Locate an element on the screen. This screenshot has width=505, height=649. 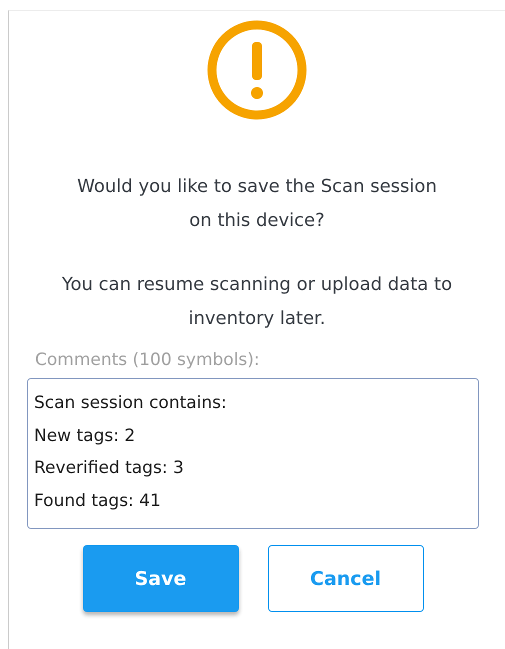
save-button: Save is located at coordinates (160, 578).